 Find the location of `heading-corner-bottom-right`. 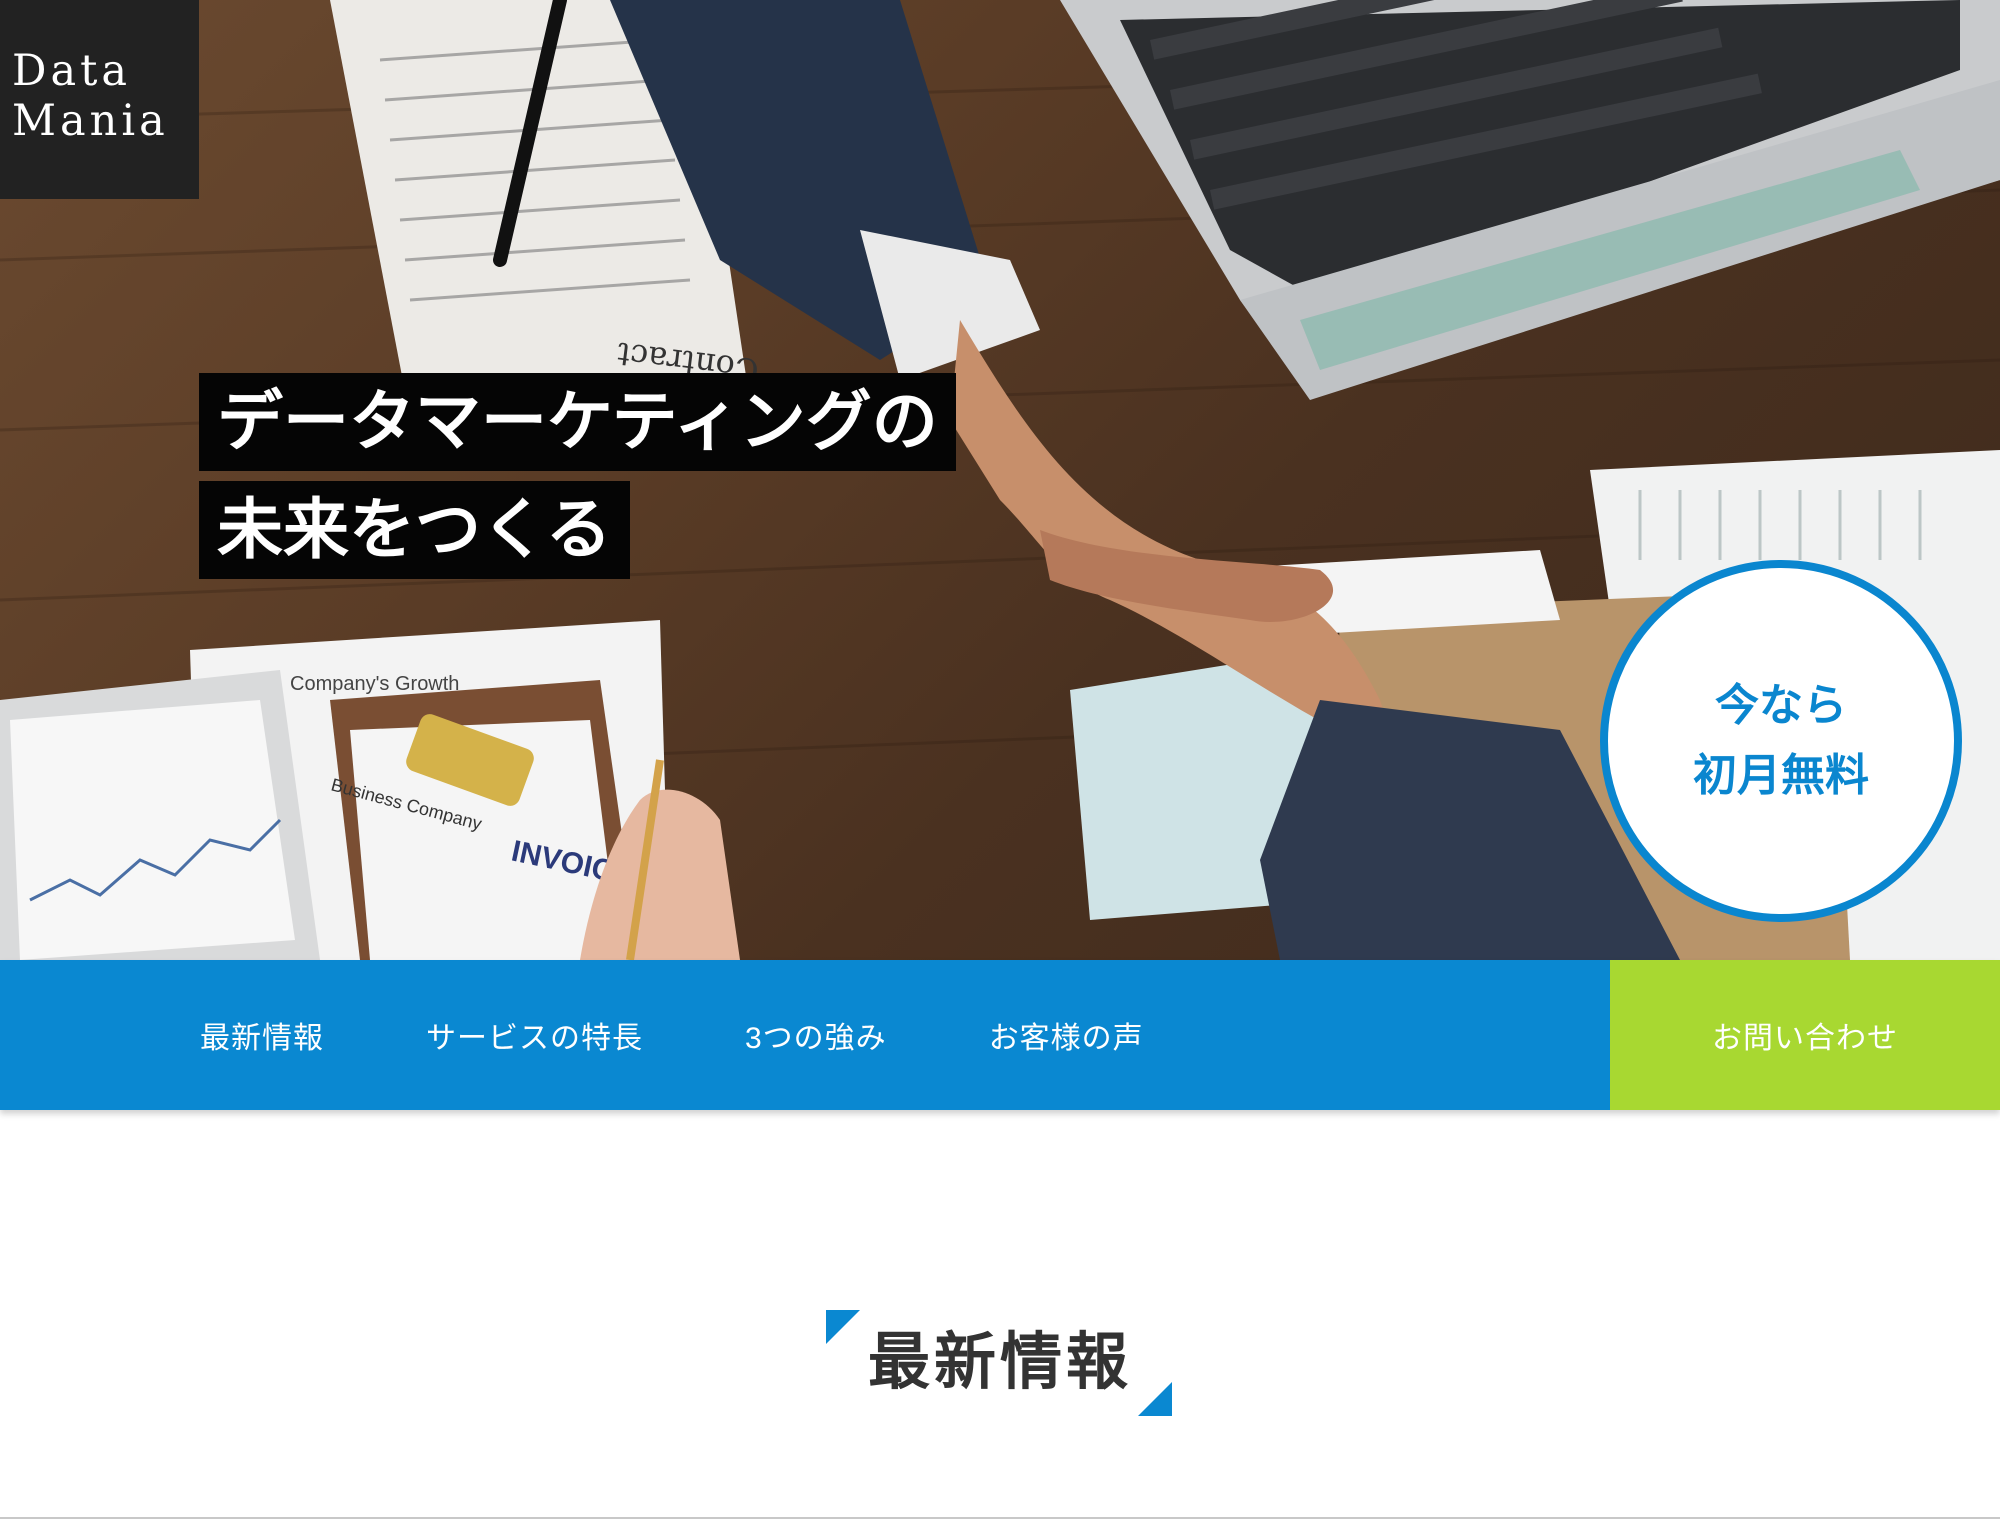

heading-corner-bottom-right is located at coordinates (1155, 1399).